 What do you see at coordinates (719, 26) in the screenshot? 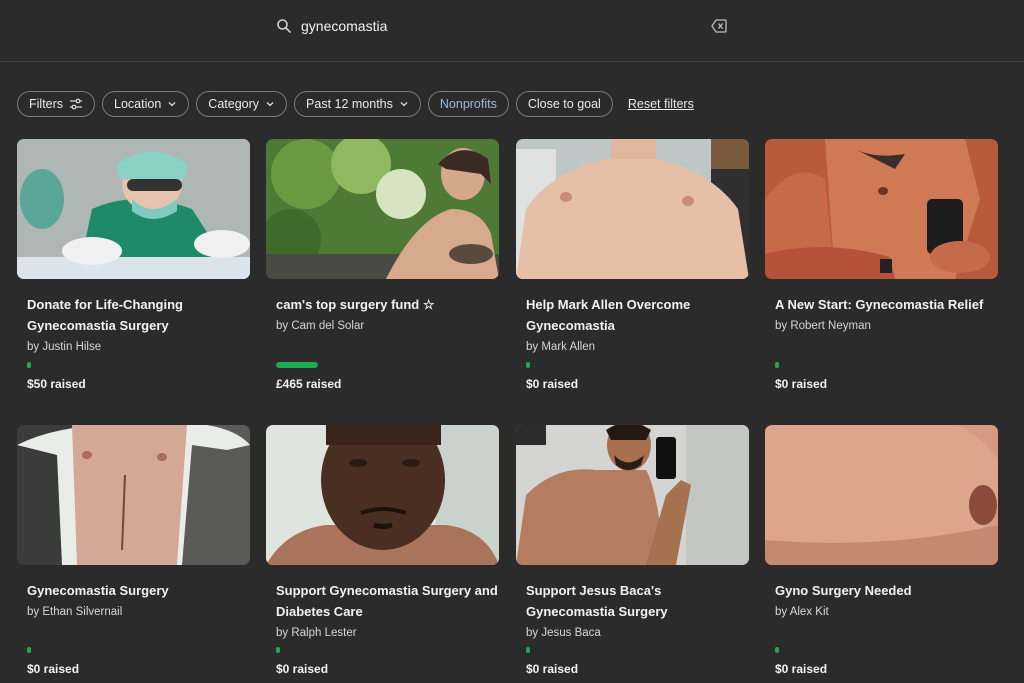
I see `clear-search-icon` at bounding box center [719, 26].